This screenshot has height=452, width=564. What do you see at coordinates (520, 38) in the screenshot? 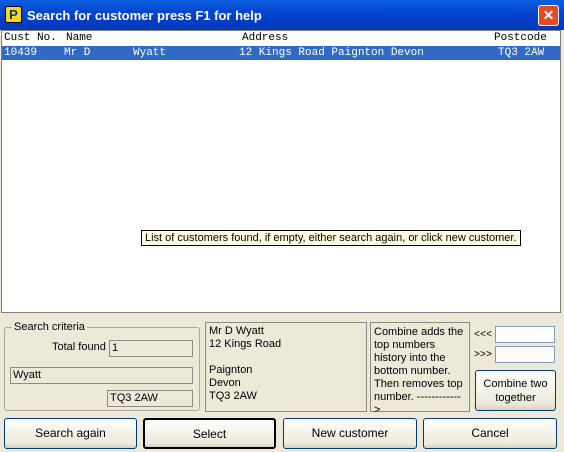
I see `column-header-postcode: Postcode` at bounding box center [520, 38].